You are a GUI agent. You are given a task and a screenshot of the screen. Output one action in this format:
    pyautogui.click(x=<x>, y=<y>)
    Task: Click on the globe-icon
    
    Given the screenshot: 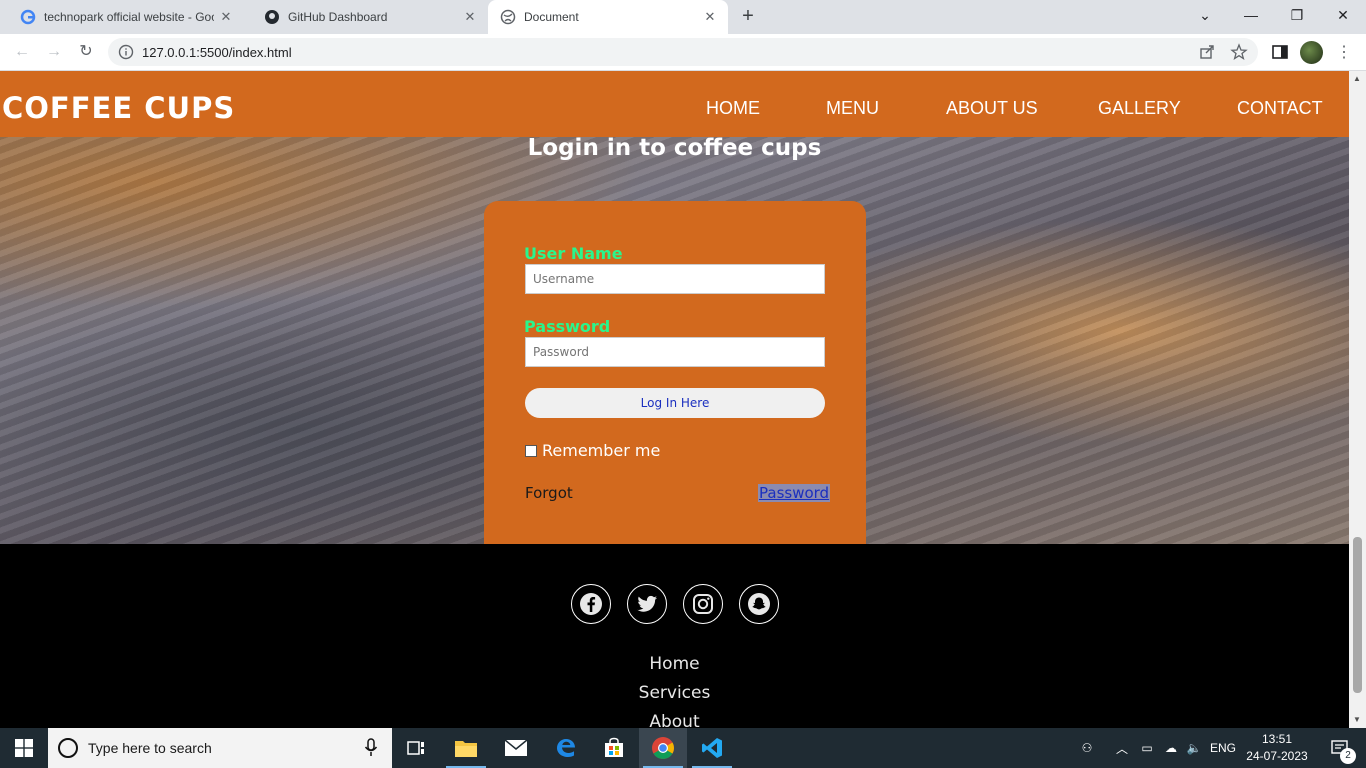 What is the action you would take?
    pyautogui.click(x=508, y=17)
    